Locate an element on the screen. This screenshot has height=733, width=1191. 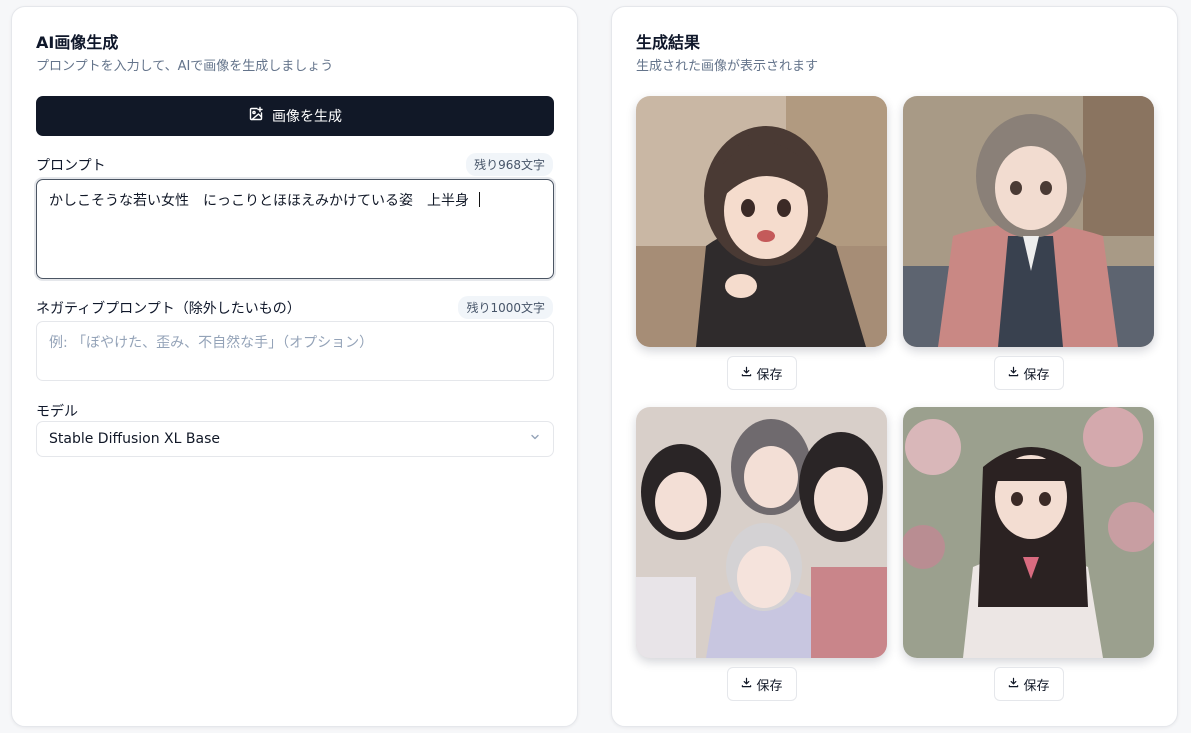
generate-button-label: 画像を生成 is located at coordinates (307, 117).